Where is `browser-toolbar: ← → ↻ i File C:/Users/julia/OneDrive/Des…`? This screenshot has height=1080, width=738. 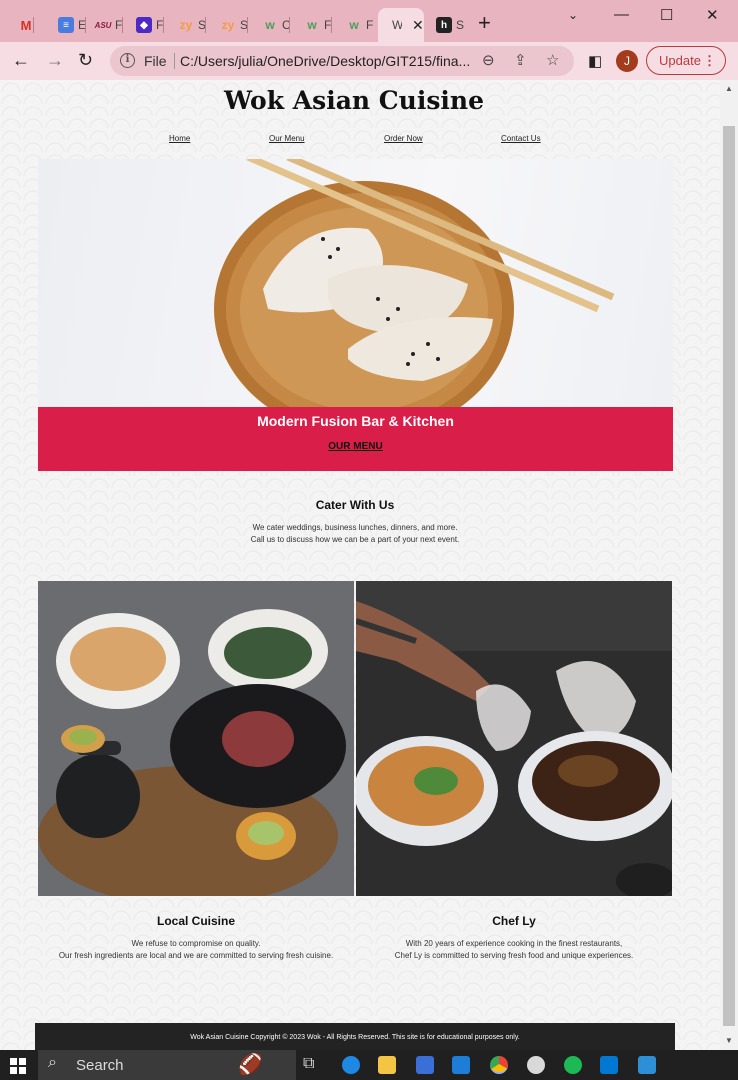
browser-toolbar: ← → ↻ i File C:/Users/julia/OneDrive/Des… is located at coordinates (369, 61).